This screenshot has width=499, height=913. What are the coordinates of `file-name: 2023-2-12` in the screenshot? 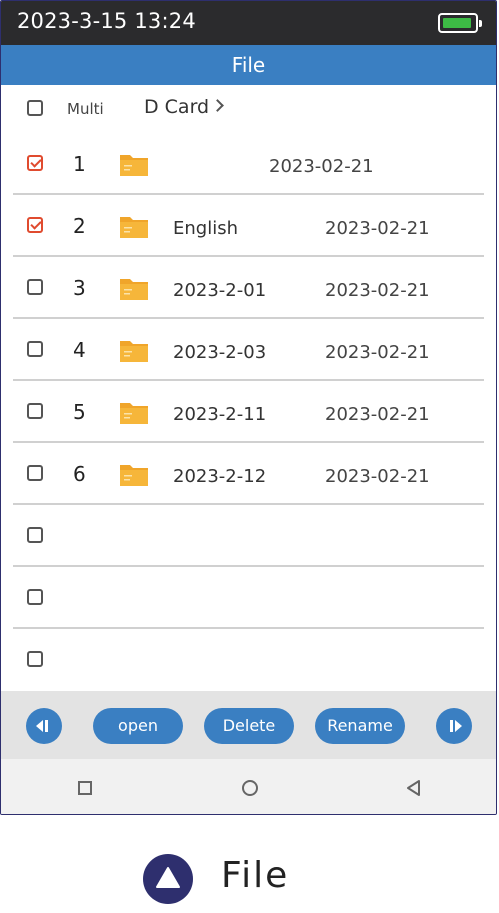 It's located at (220, 476).